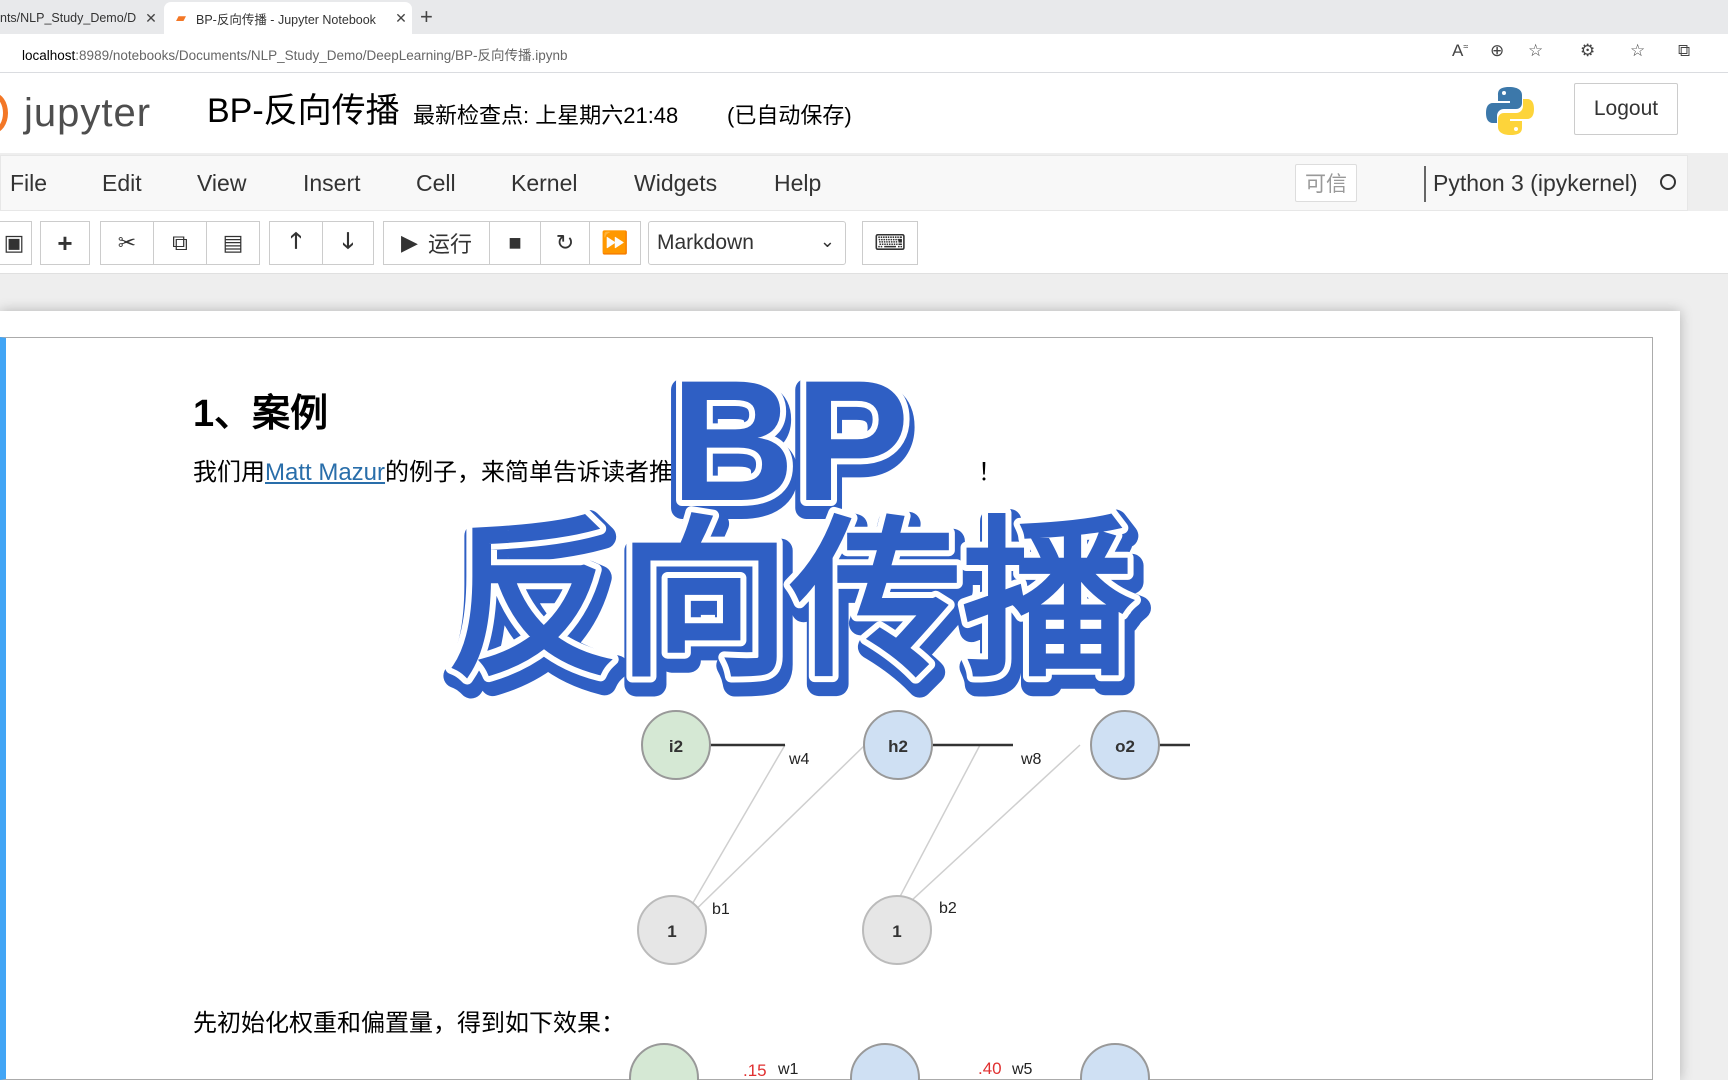 Image resolution: width=1728 pixels, height=1080 pixels. I want to click on move-down-button: 🡓, so click(348, 243).